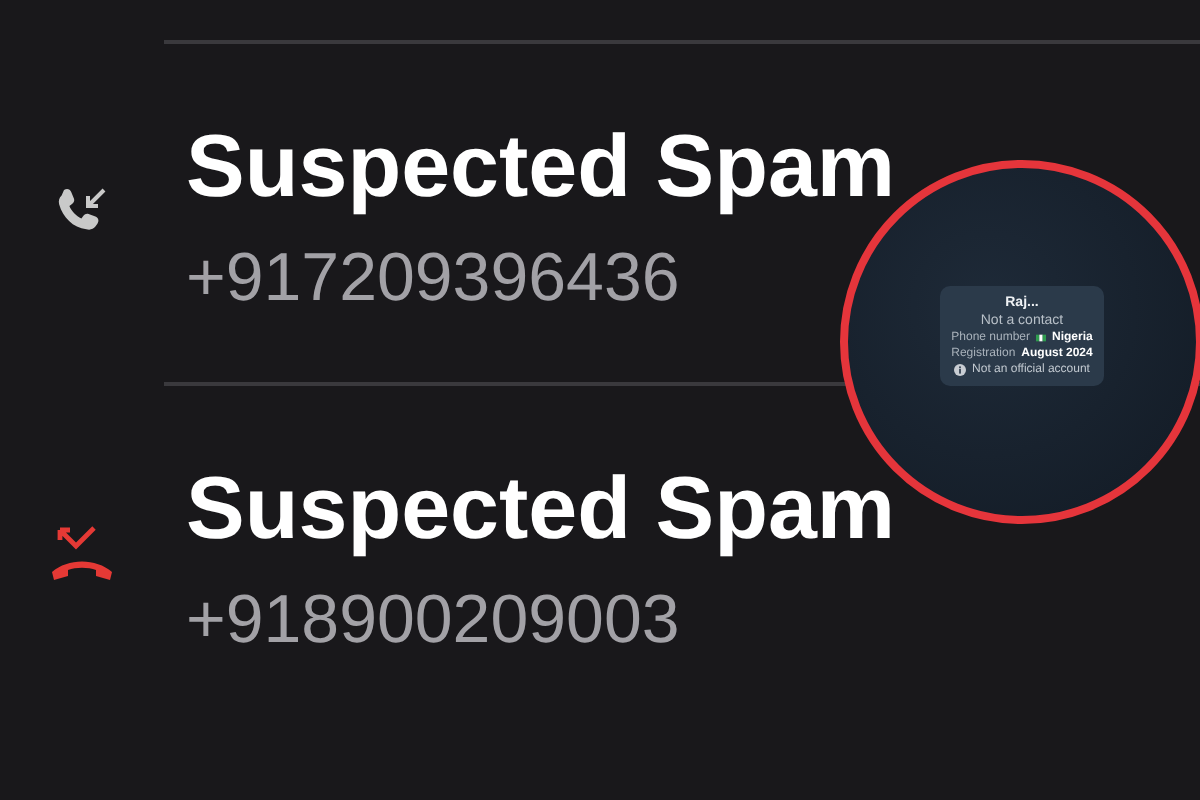  I want to click on phone-number: +917209396436, so click(433, 279).